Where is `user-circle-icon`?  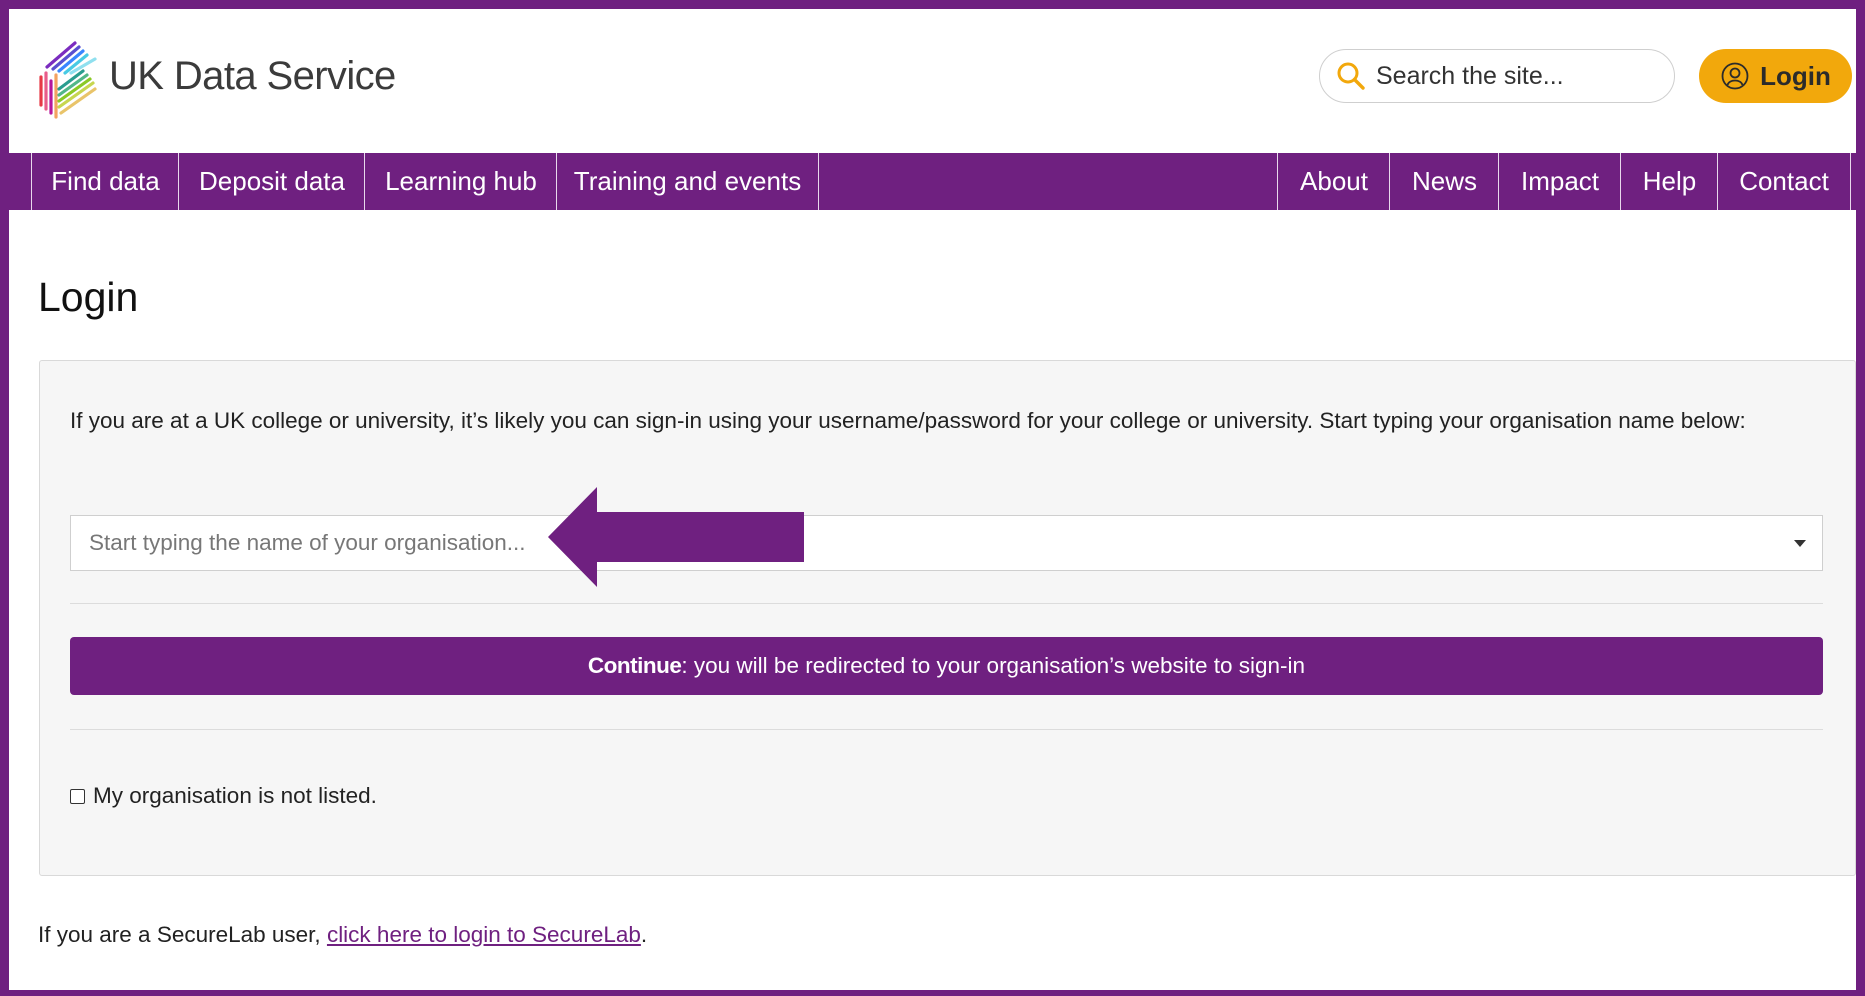
user-circle-icon is located at coordinates (1735, 76).